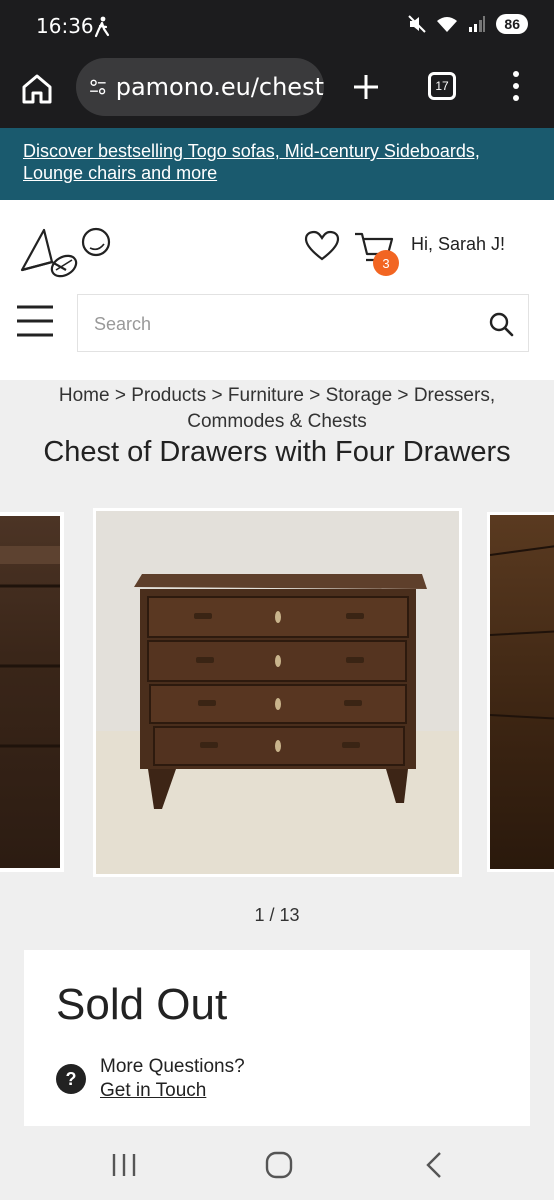  I want to click on new-tab-icon, so click(366, 87).